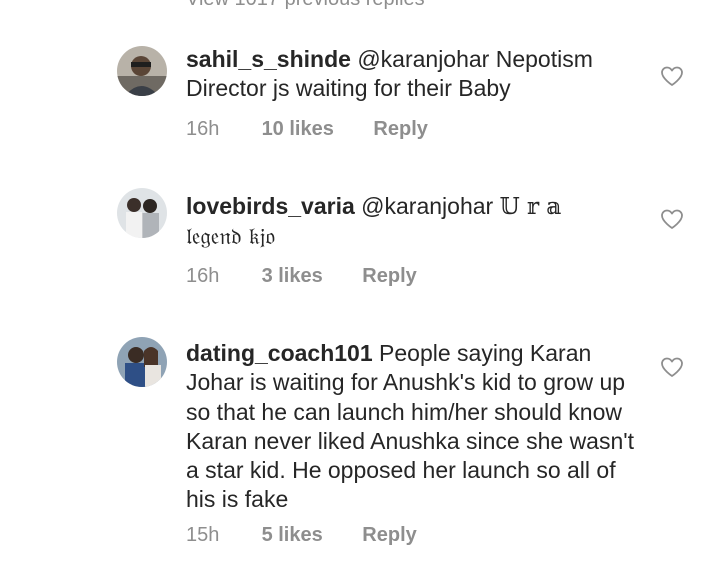 The height and width of the screenshot is (576, 721). I want to click on comment-username: sahil_s_shinde, so click(268, 59).